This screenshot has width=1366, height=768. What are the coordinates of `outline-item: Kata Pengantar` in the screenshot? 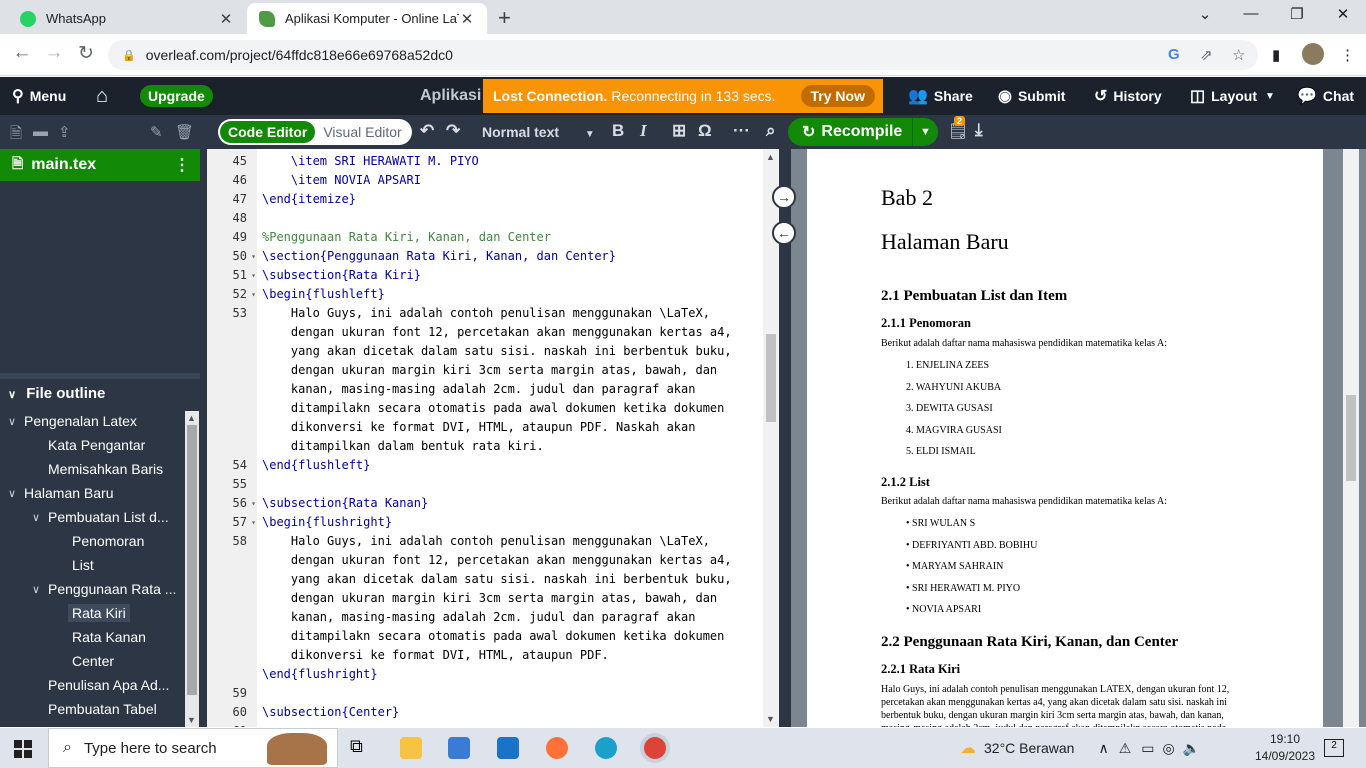 It's located at (88, 445).